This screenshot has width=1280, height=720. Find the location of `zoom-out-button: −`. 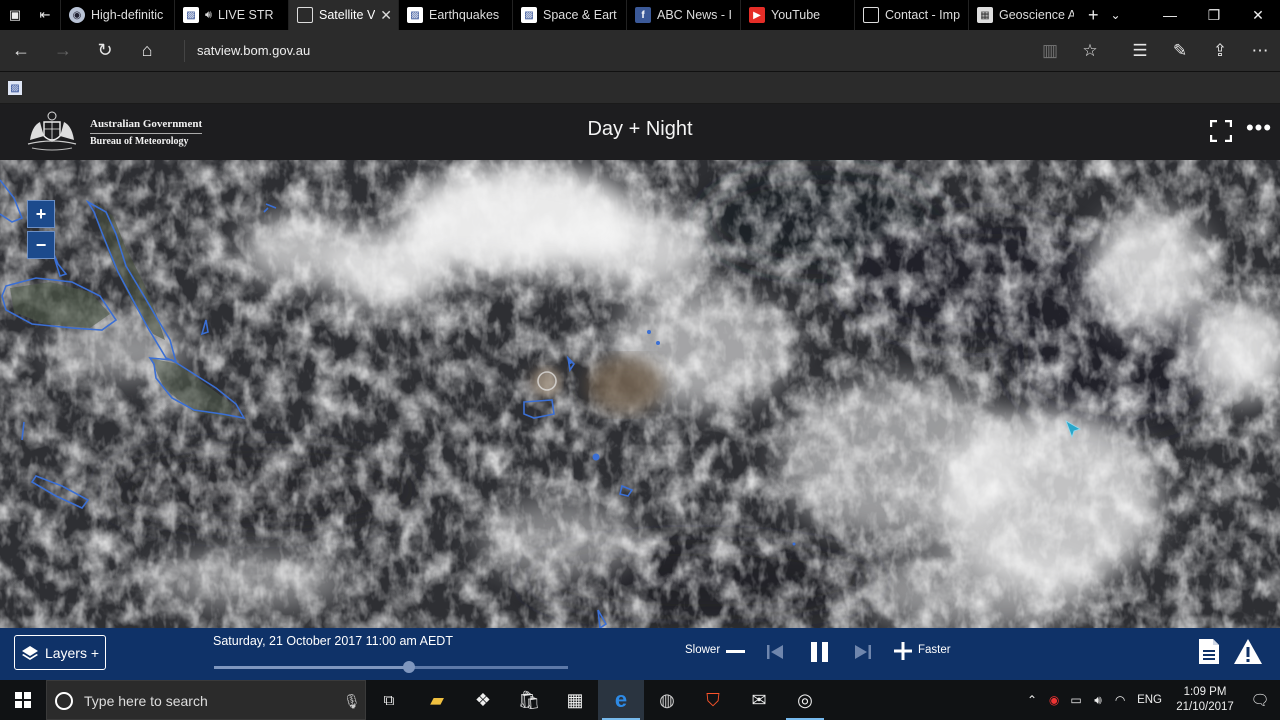

zoom-out-button: − is located at coordinates (41, 245).